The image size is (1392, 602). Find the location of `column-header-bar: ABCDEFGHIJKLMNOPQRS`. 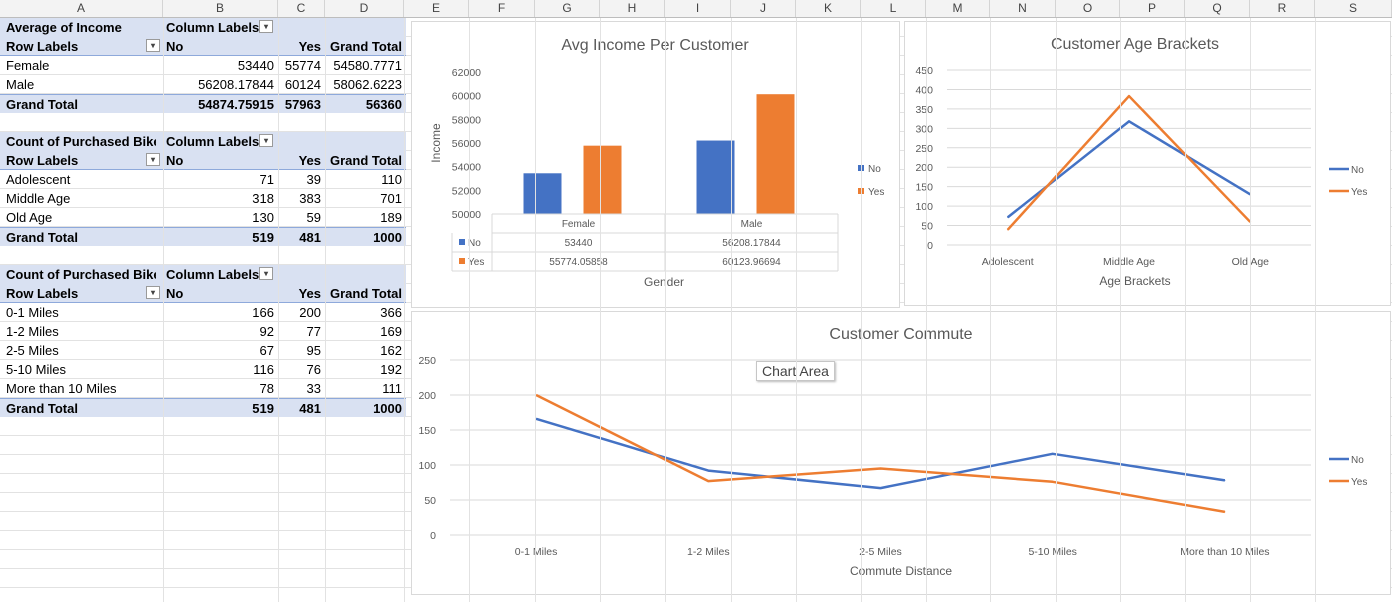

column-header-bar: ABCDEFGHIJKLMNOPQRS is located at coordinates (696, 9).